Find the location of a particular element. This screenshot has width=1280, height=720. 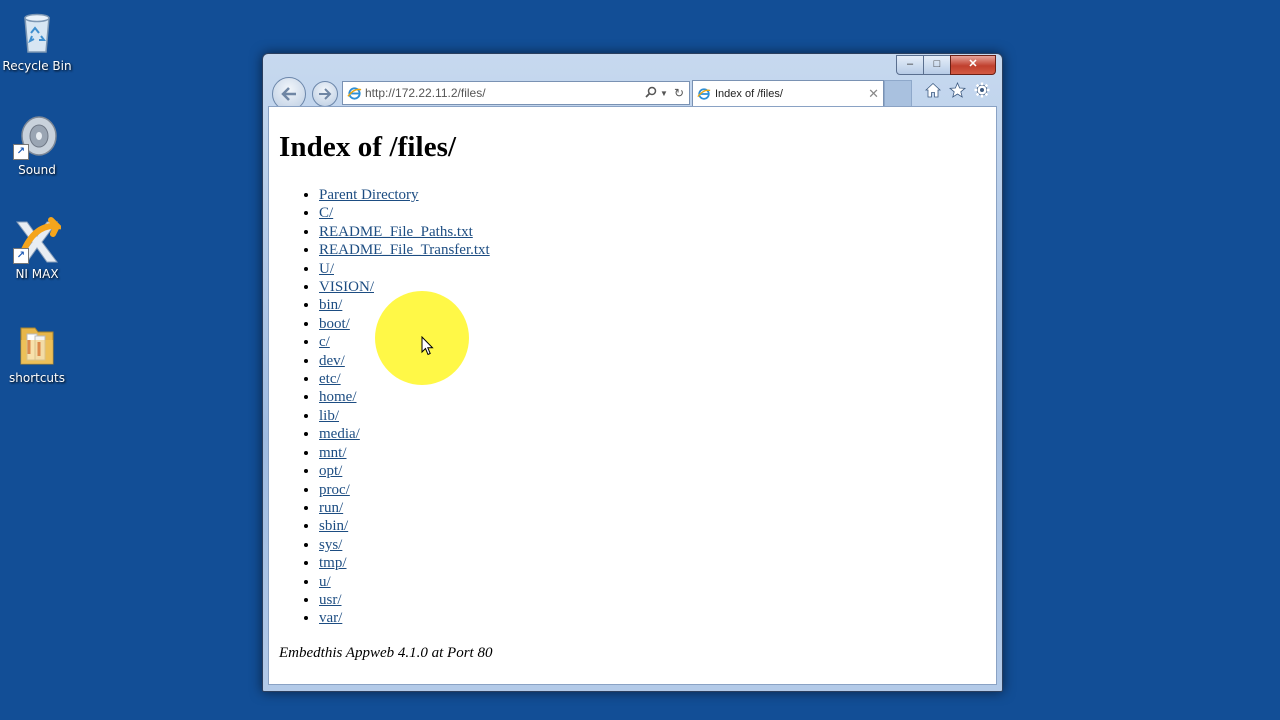

server-footer: Embedthis Appweb 4.1.0 at Port 80 is located at coordinates (386, 653).